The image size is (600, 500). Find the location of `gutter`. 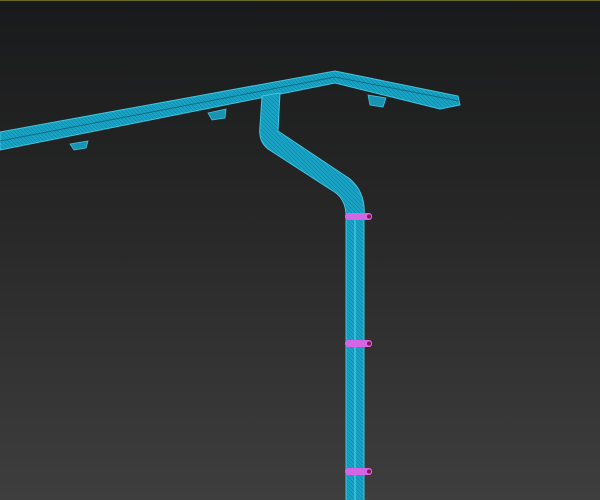

gutter is located at coordinates (230, 110).